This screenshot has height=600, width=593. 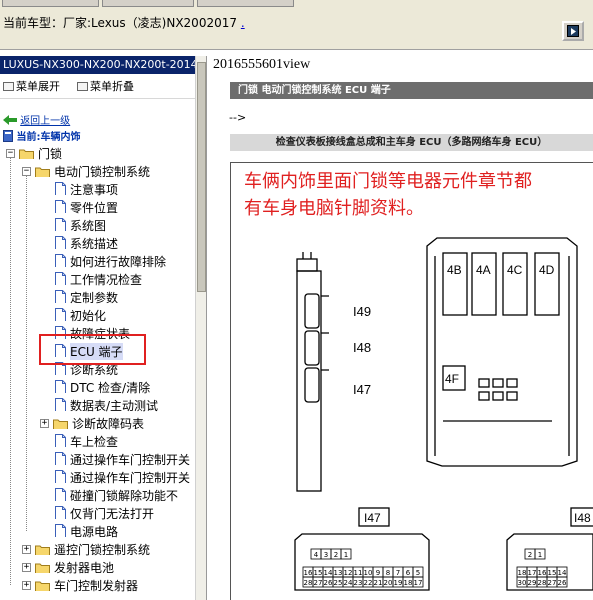 I want to click on tree-item: 车上检查, so click(x=97, y=441).